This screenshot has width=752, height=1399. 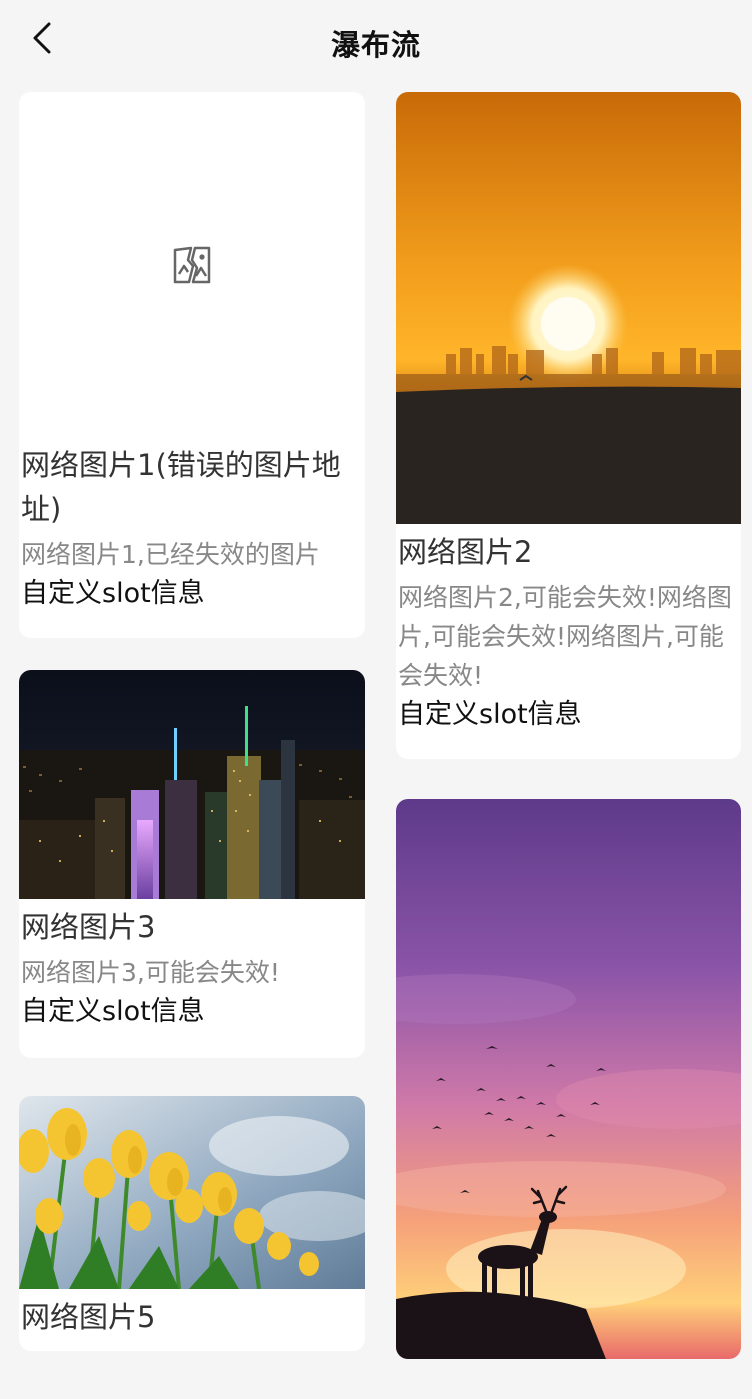 I want to click on card-title: 网络图片3, so click(x=88, y=927).